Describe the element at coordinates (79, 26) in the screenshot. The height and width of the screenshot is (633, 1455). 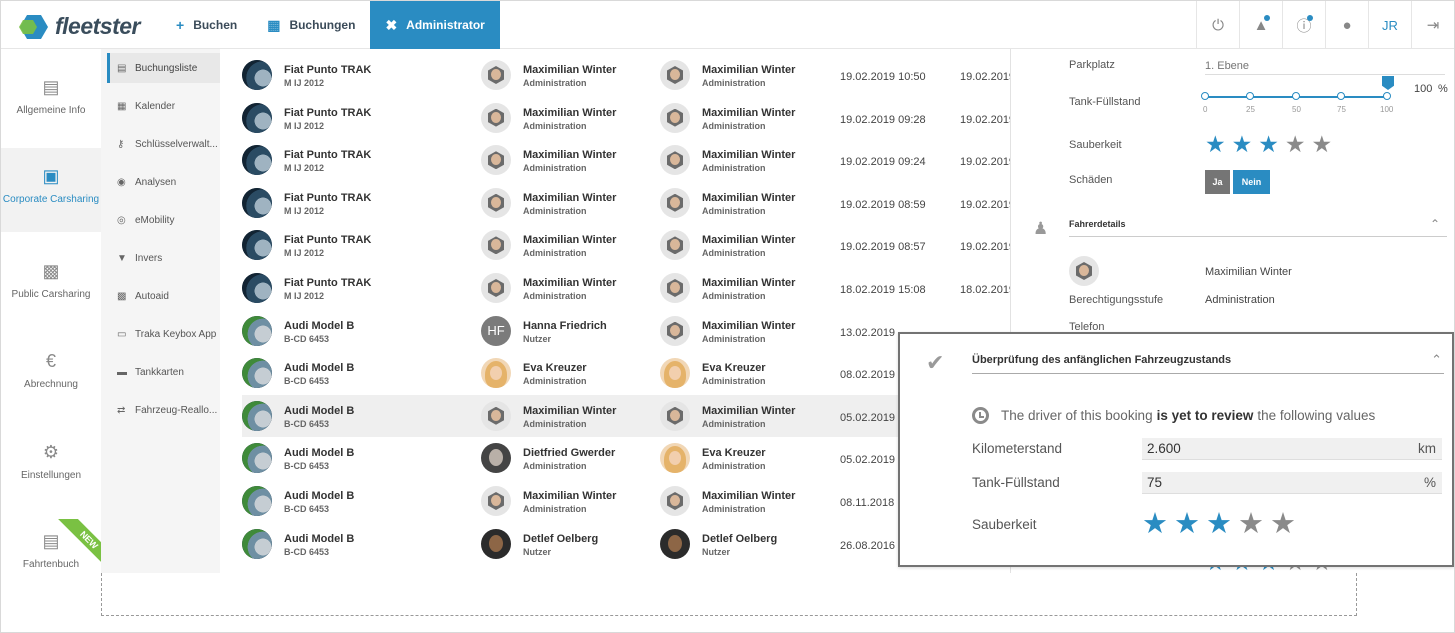
I see `logo: fleetster` at that location.